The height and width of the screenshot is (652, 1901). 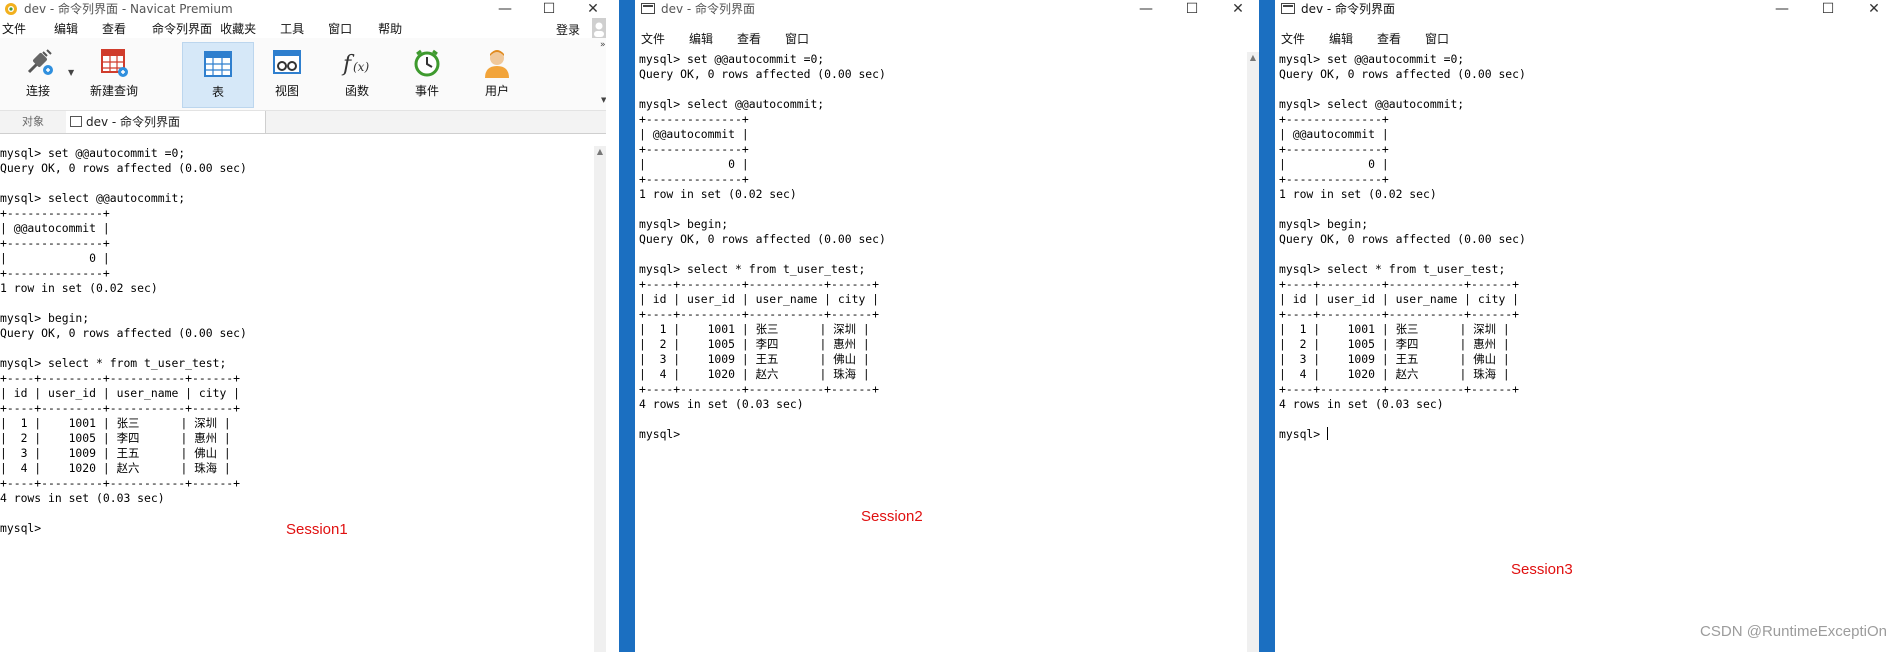 What do you see at coordinates (1542, 569) in the screenshot?
I see `session-label: Session3` at bounding box center [1542, 569].